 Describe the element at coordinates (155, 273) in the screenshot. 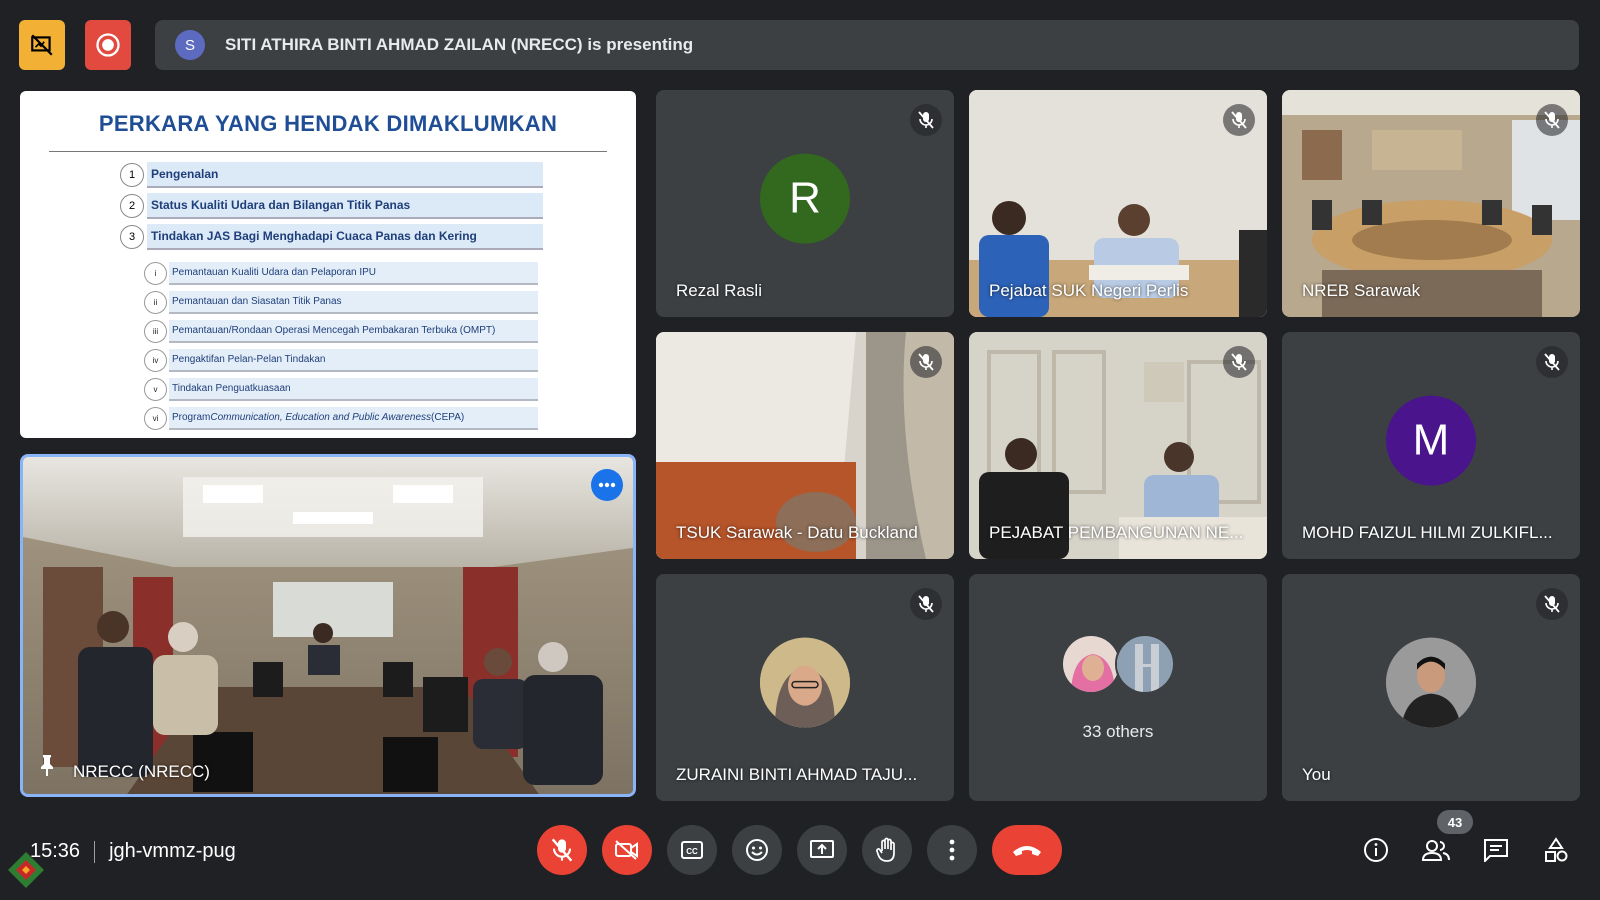

I see `item-number: i` at that location.